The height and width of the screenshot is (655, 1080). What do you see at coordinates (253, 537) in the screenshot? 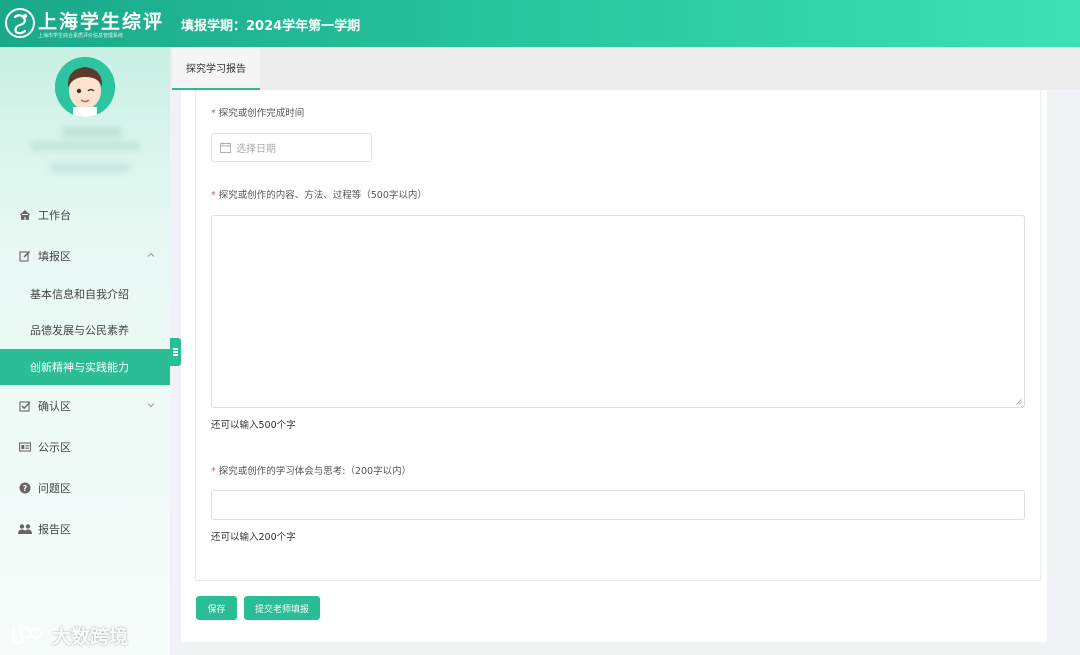
I see `reflection-char-counter: 还可以输入200个字` at bounding box center [253, 537].